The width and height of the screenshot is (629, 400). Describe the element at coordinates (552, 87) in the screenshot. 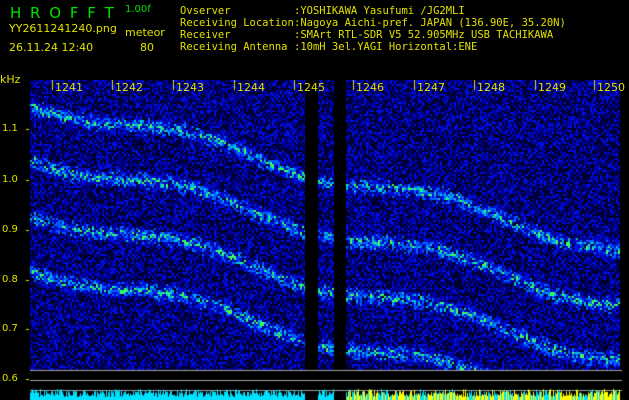

I see `x-tick-label: 1249` at that location.